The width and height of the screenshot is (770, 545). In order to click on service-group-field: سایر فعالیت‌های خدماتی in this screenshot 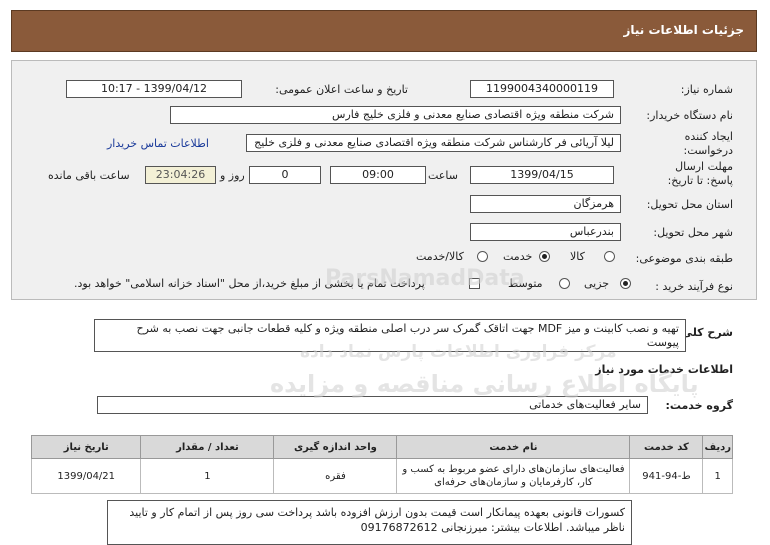, I will do `click(372, 405)`.